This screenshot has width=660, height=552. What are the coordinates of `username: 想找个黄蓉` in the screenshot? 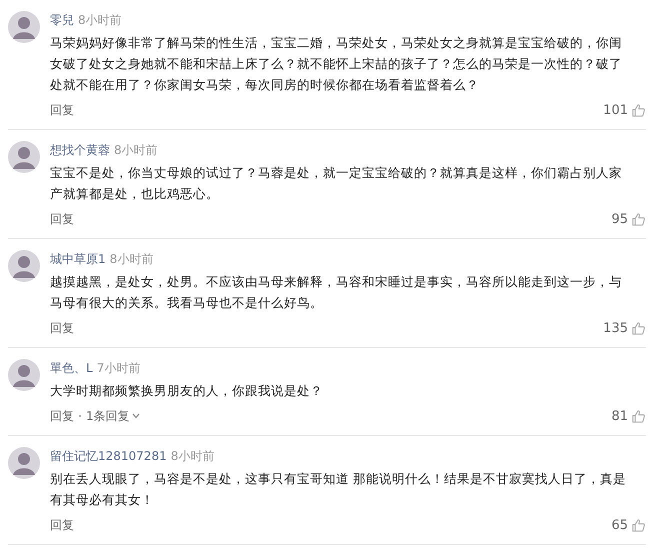 It's located at (80, 150).